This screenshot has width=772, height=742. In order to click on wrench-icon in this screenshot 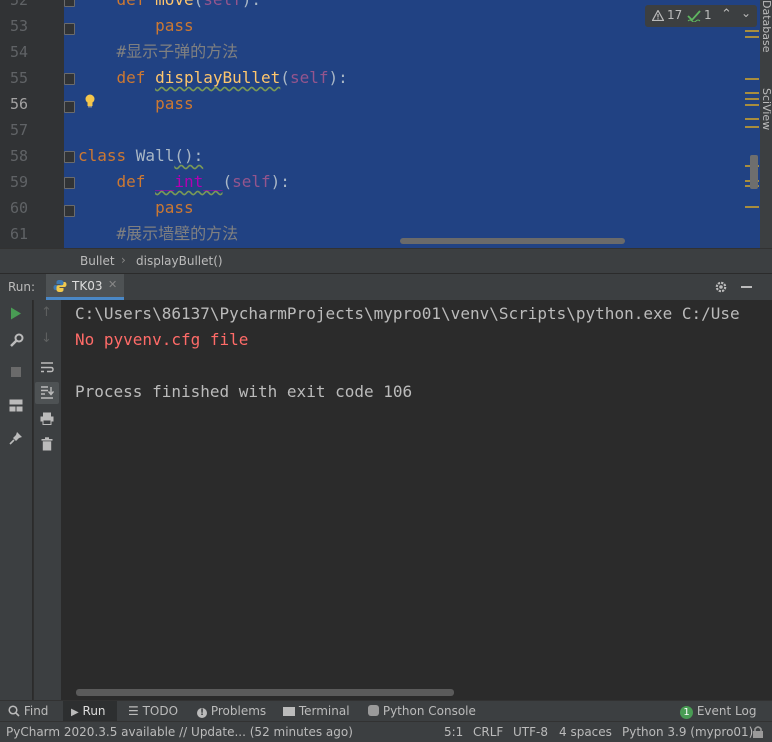, I will do `click(16, 340)`.